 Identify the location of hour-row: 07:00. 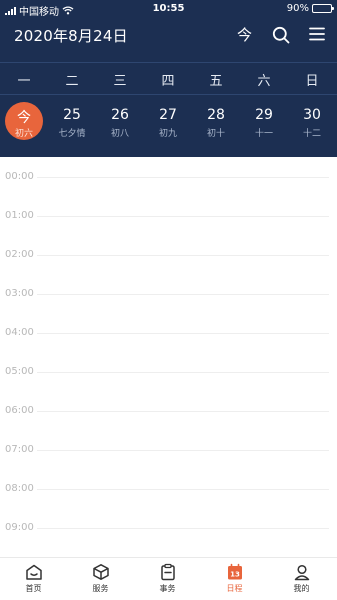
(168, 449).